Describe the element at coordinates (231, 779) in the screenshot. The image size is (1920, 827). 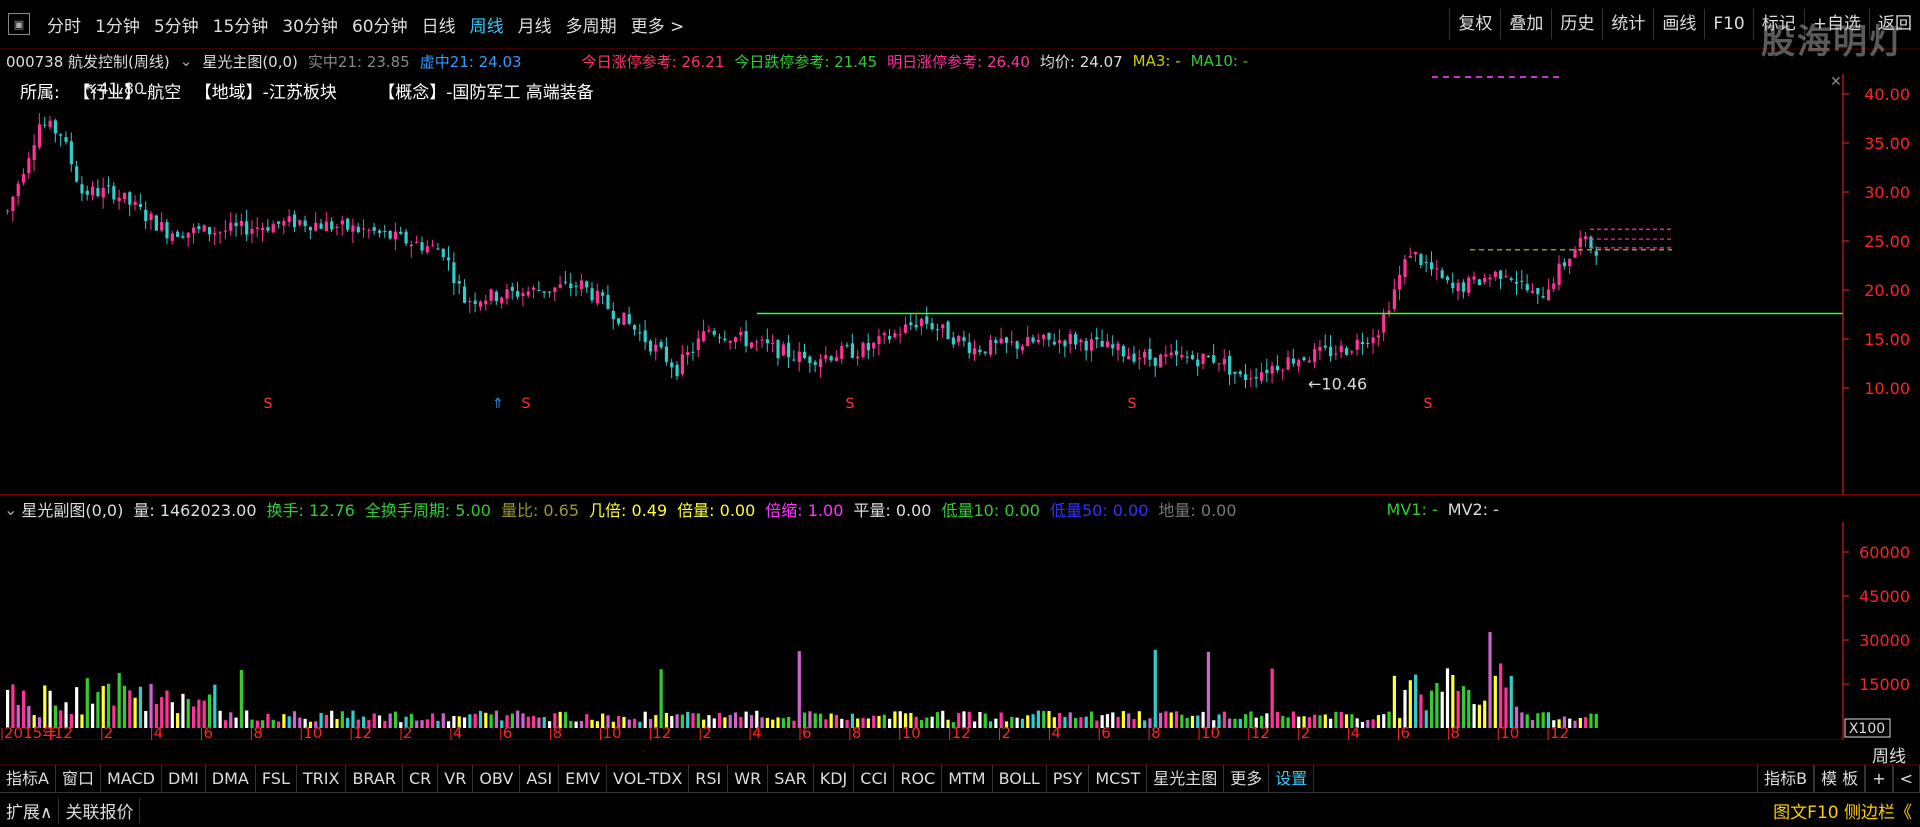
I see `indicator-tab-4: DMA` at that location.